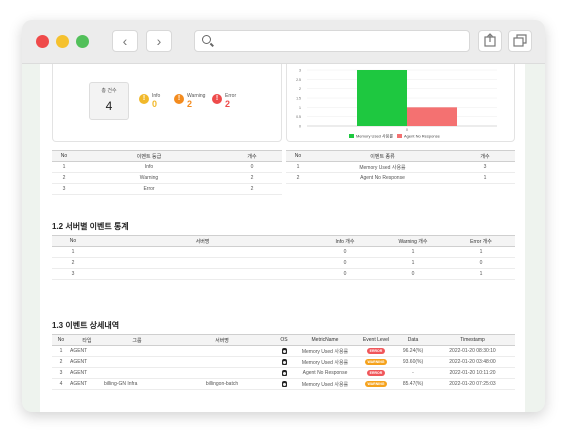  What do you see at coordinates (222, 340) in the screenshot?
I see `column-header: 서버명` at bounding box center [222, 340].